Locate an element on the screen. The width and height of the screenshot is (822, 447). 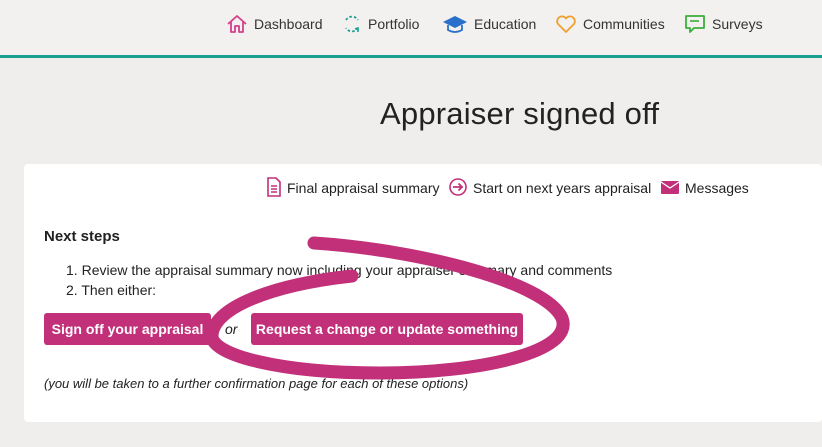
nav-communities: Communities is located at coordinates (610, 24).